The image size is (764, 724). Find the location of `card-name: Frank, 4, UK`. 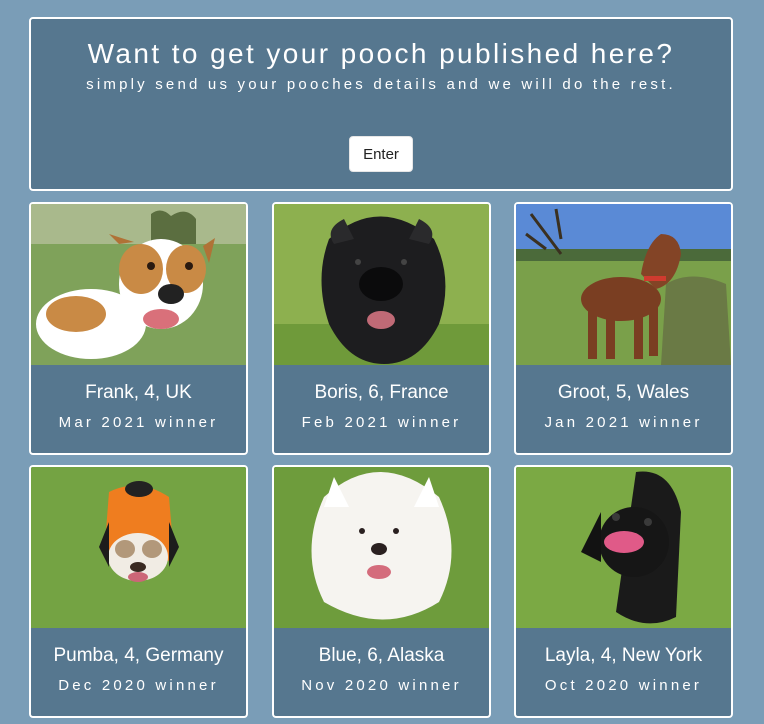

card-name: Frank, 4, UK is located at coordinates (138, 392).